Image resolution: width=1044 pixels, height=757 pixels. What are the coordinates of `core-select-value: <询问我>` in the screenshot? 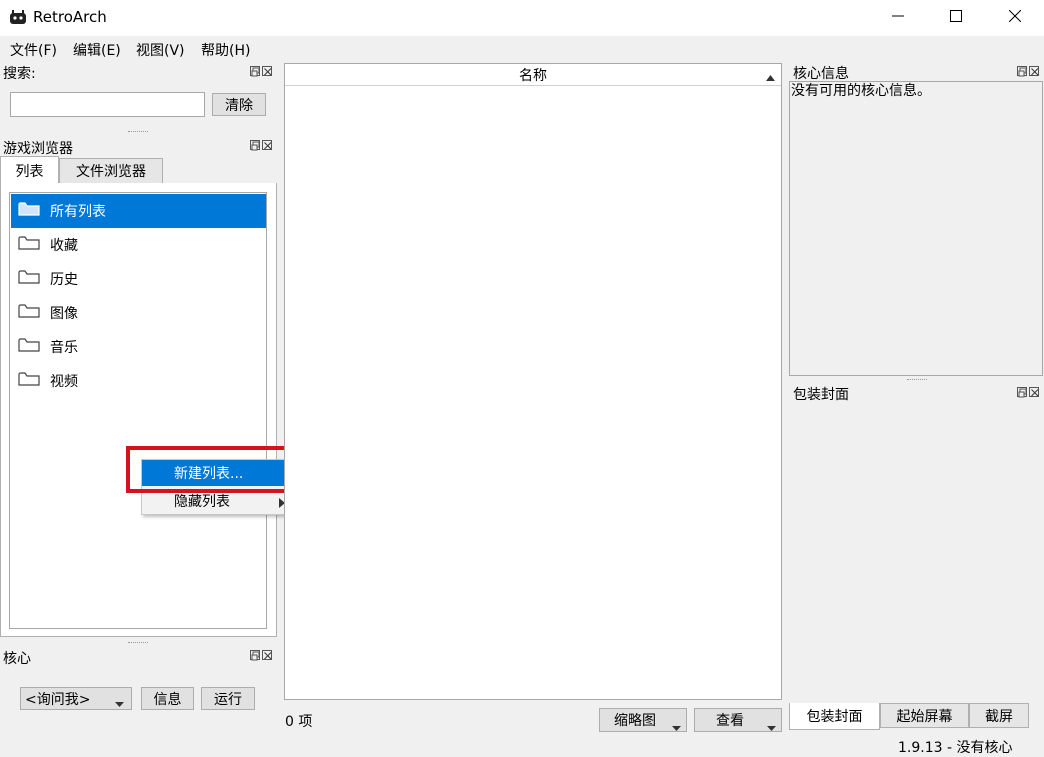 It's located at (58, 699).